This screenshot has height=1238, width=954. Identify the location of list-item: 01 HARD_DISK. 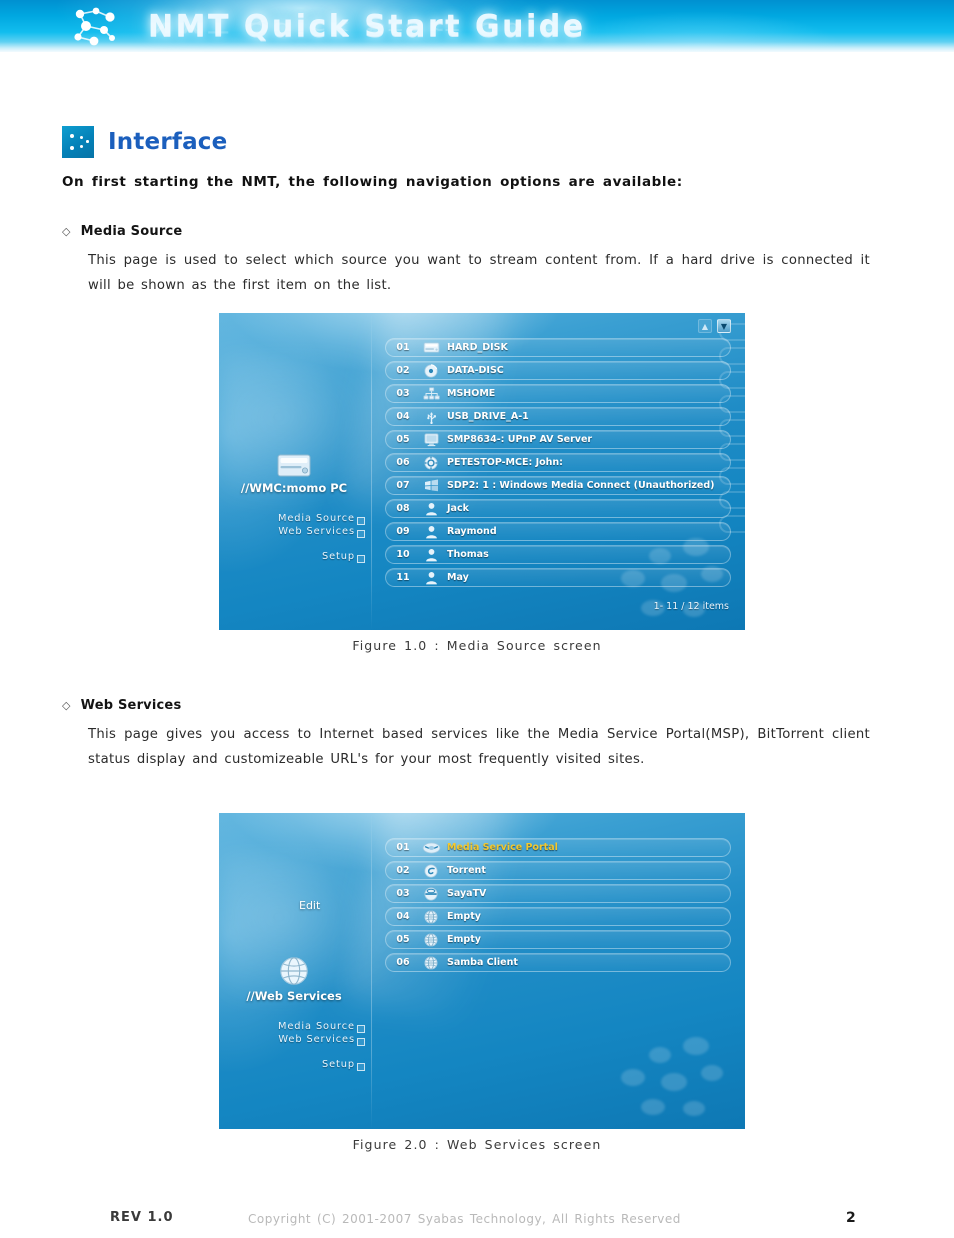
(558, 347).